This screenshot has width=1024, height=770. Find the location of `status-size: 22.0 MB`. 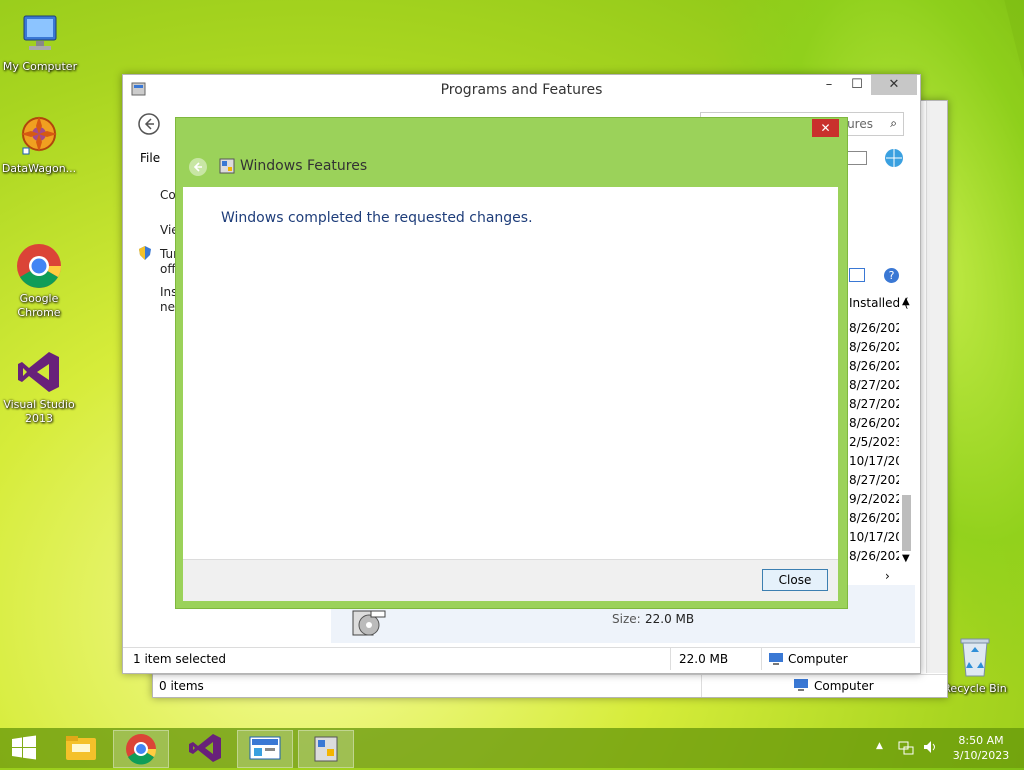

status-size: 22.0 MB is located at coordinates (704, 659).